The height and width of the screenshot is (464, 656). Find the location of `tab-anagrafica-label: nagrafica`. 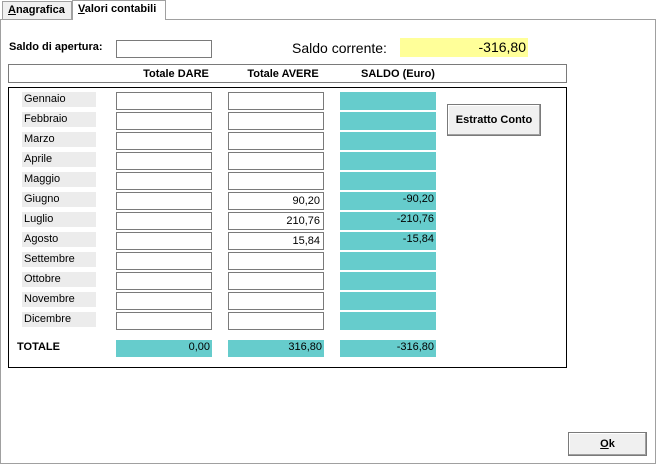

tab-anagrafica-label: nagrafica is located at coordinates (40, 10).